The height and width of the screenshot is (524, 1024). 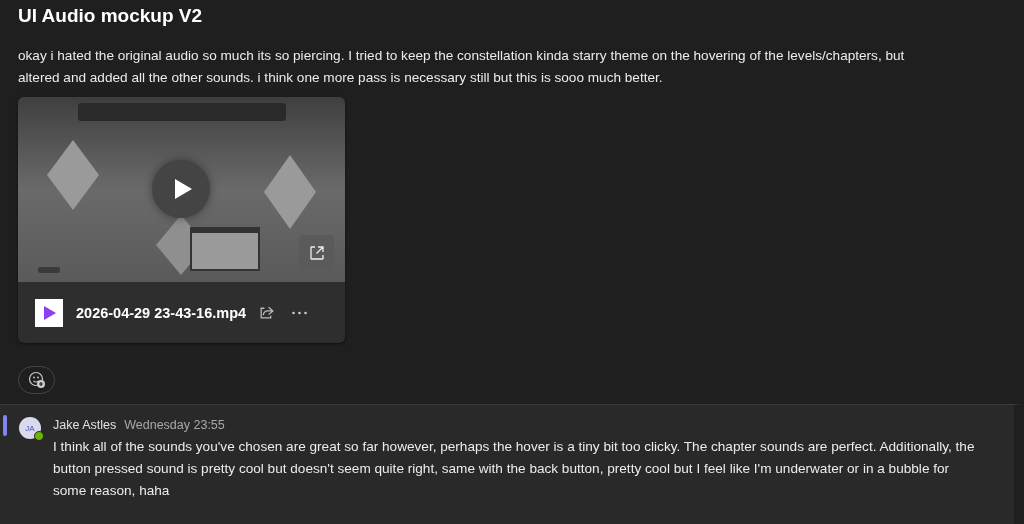 I want to click on post-text: okay i hated the original audio so much its so piercing. I tried to keep the constellation kinda starry theme on the hovering of the levels/chapters, but altered and added all the other sounds. i think one more pass is necessary still but this is sooo much better., so click(x=462, y=67).